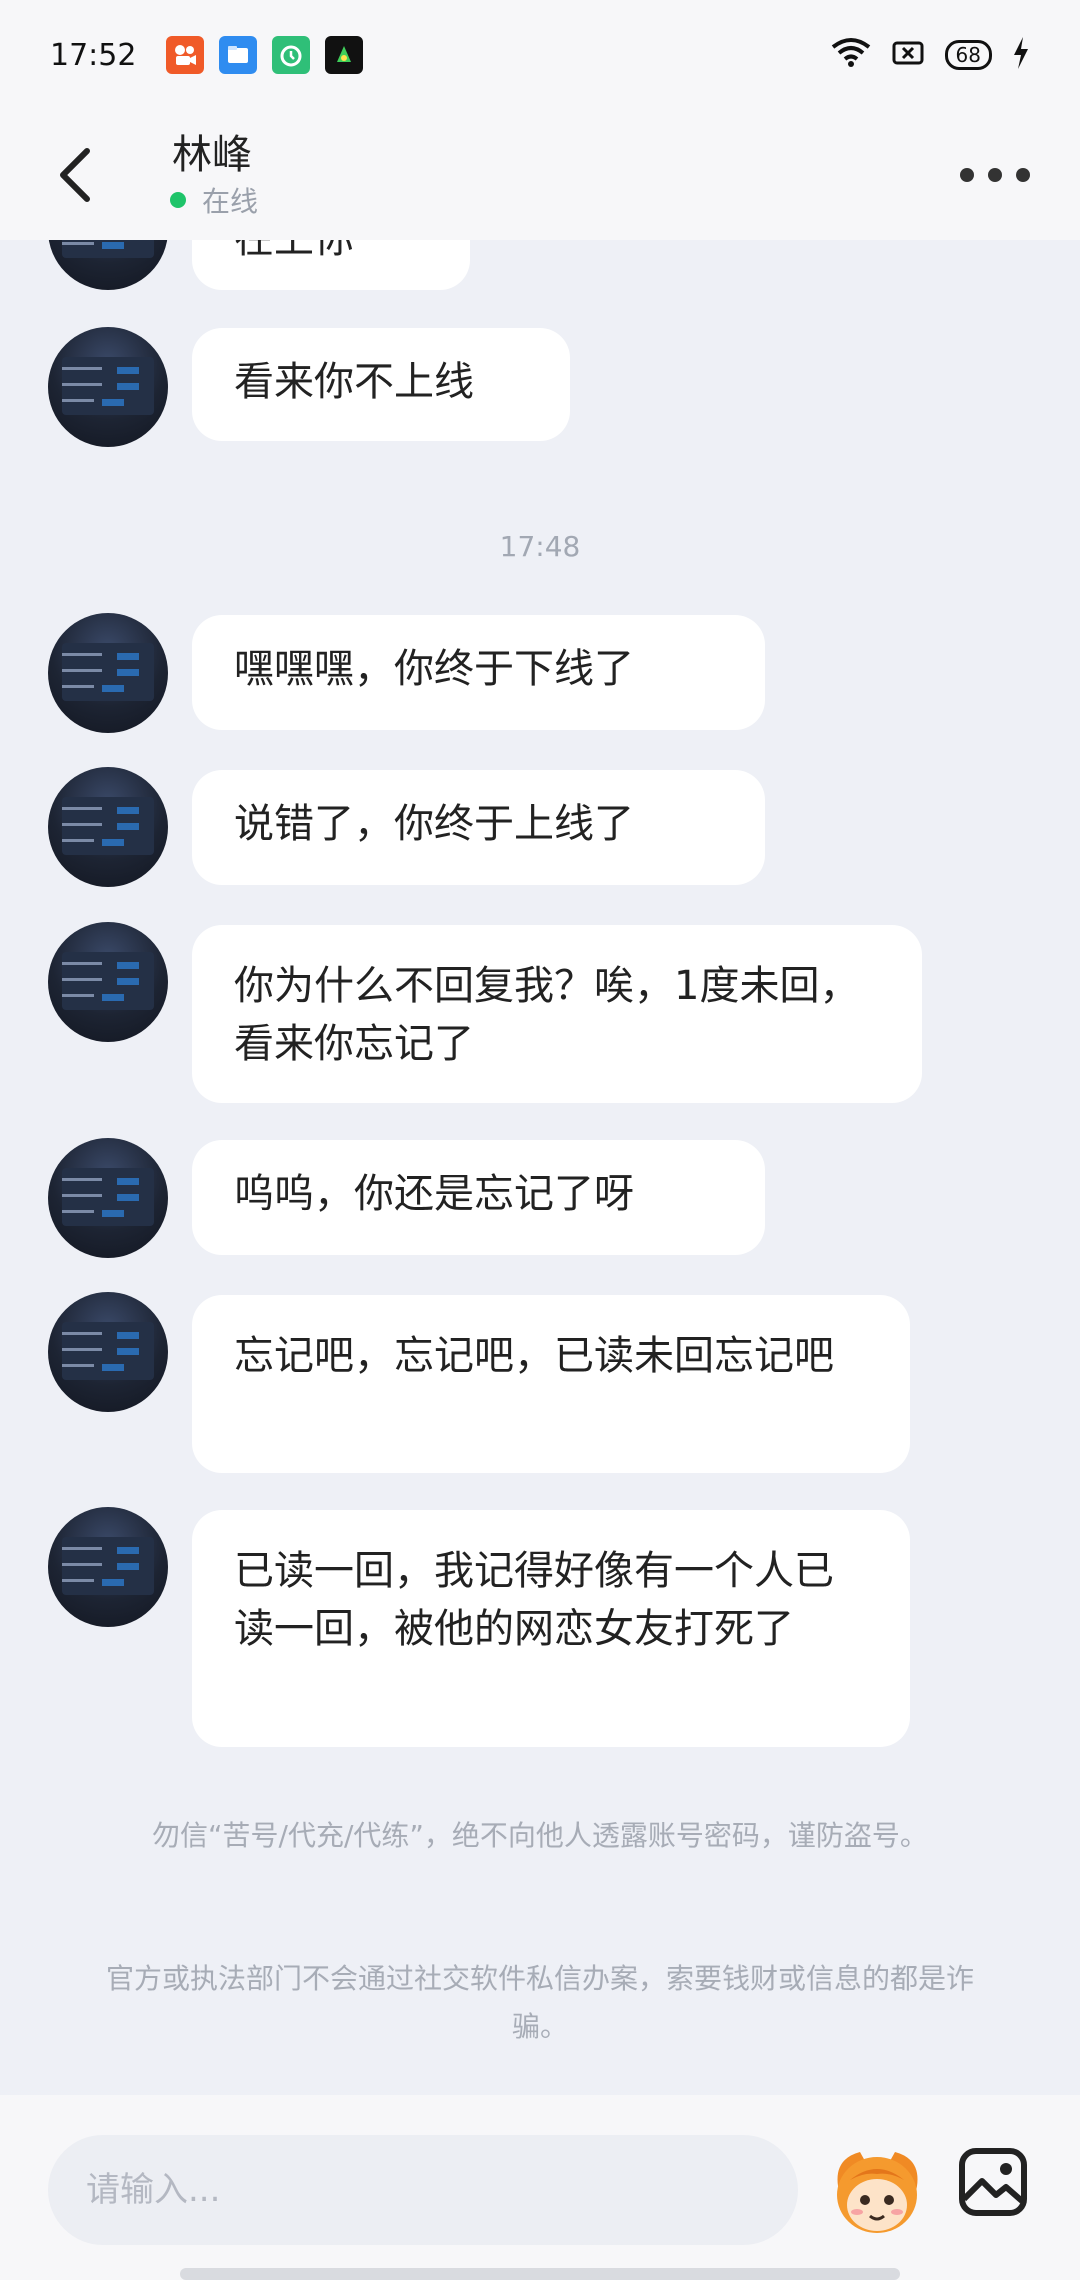 This screenshot has width=1080, height=2280. I want to click on mascot-emoji-icon, so click(877, 2192).